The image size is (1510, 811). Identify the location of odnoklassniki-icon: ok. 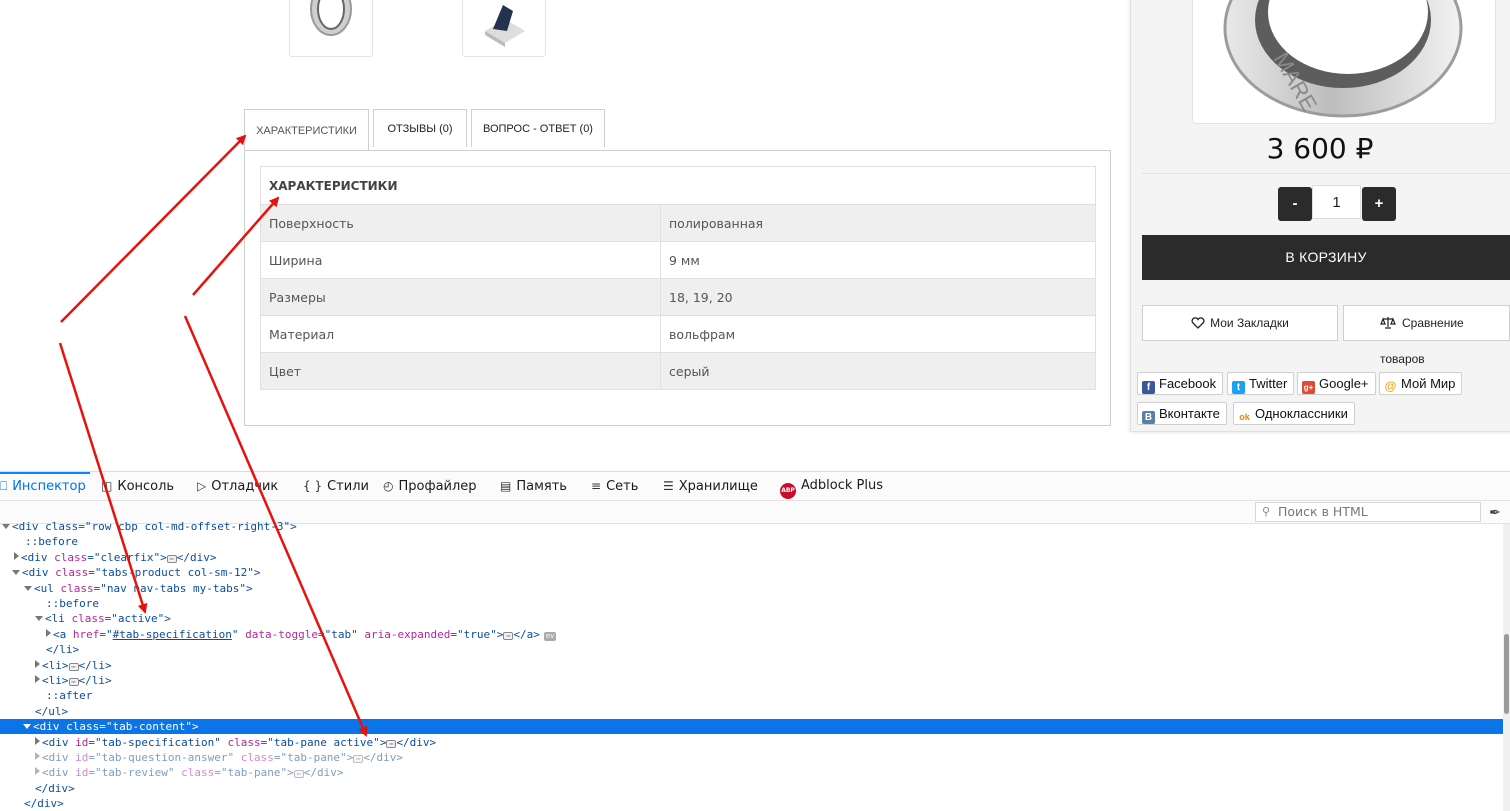
(1244, 417).